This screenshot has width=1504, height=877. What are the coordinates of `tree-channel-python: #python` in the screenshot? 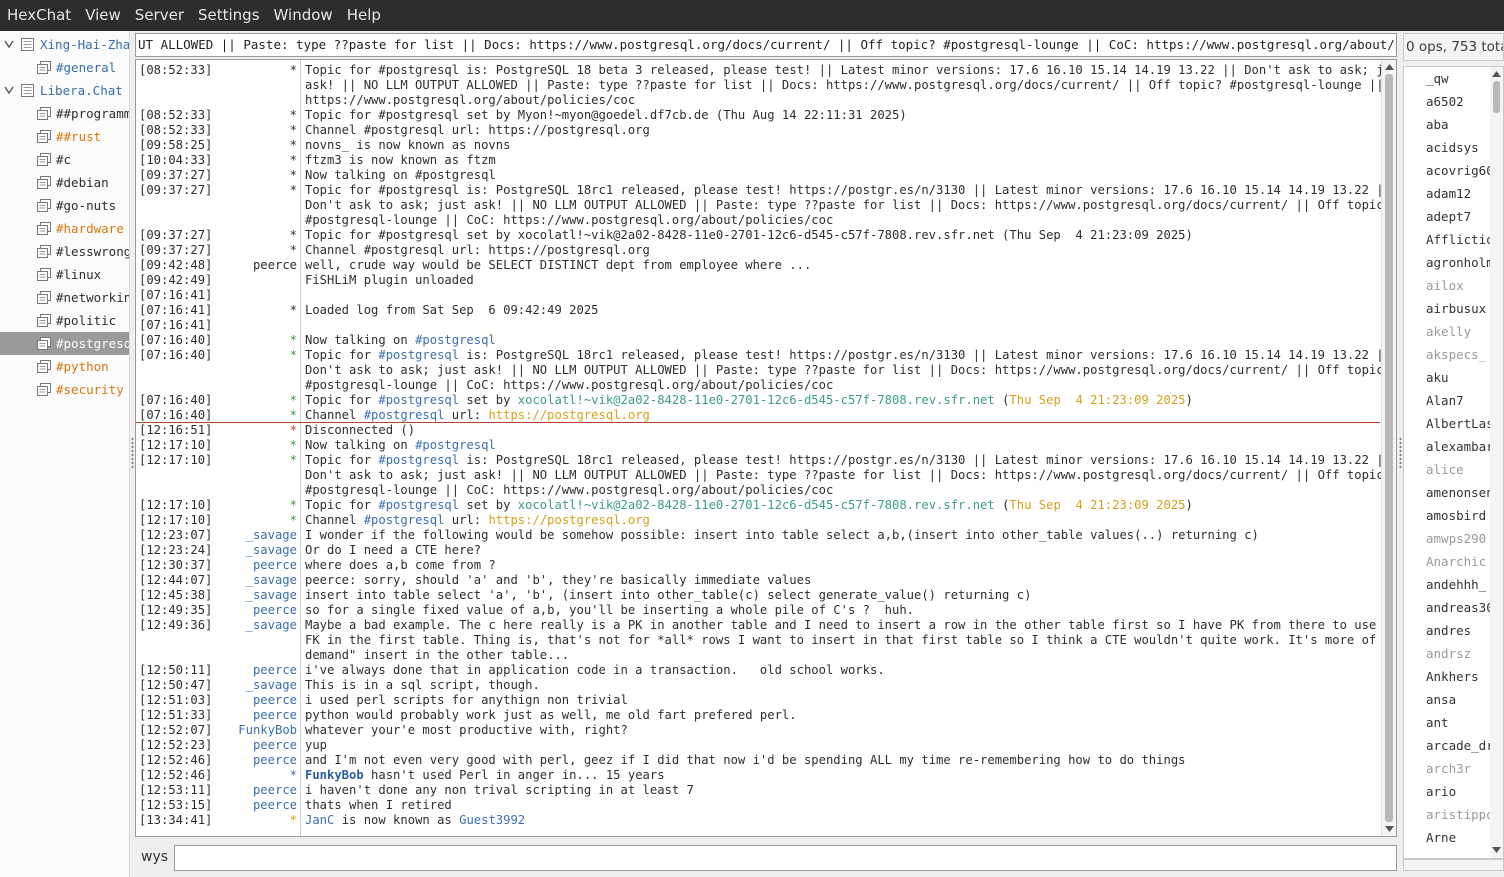 It's located at (64, 366).